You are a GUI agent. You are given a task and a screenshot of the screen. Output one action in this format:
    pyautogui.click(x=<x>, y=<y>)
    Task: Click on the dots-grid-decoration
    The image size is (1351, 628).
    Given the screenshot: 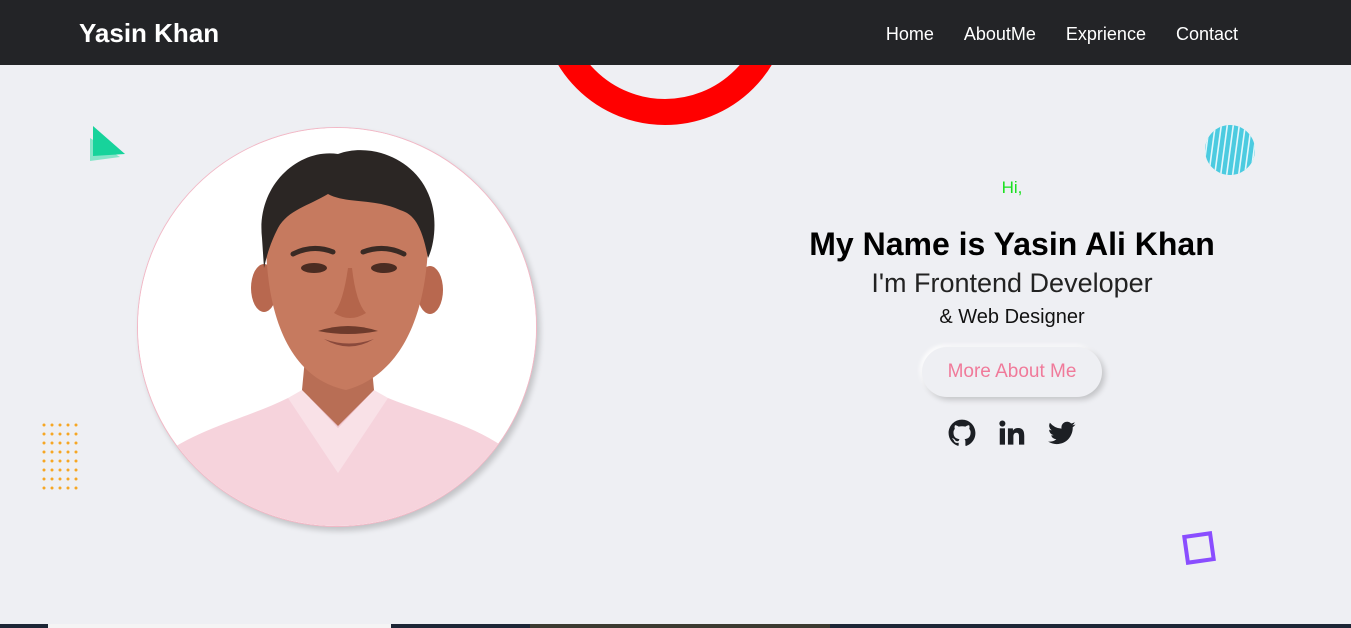 What is the action you would take?
    pyautogui.click(x=60, y=456)
    